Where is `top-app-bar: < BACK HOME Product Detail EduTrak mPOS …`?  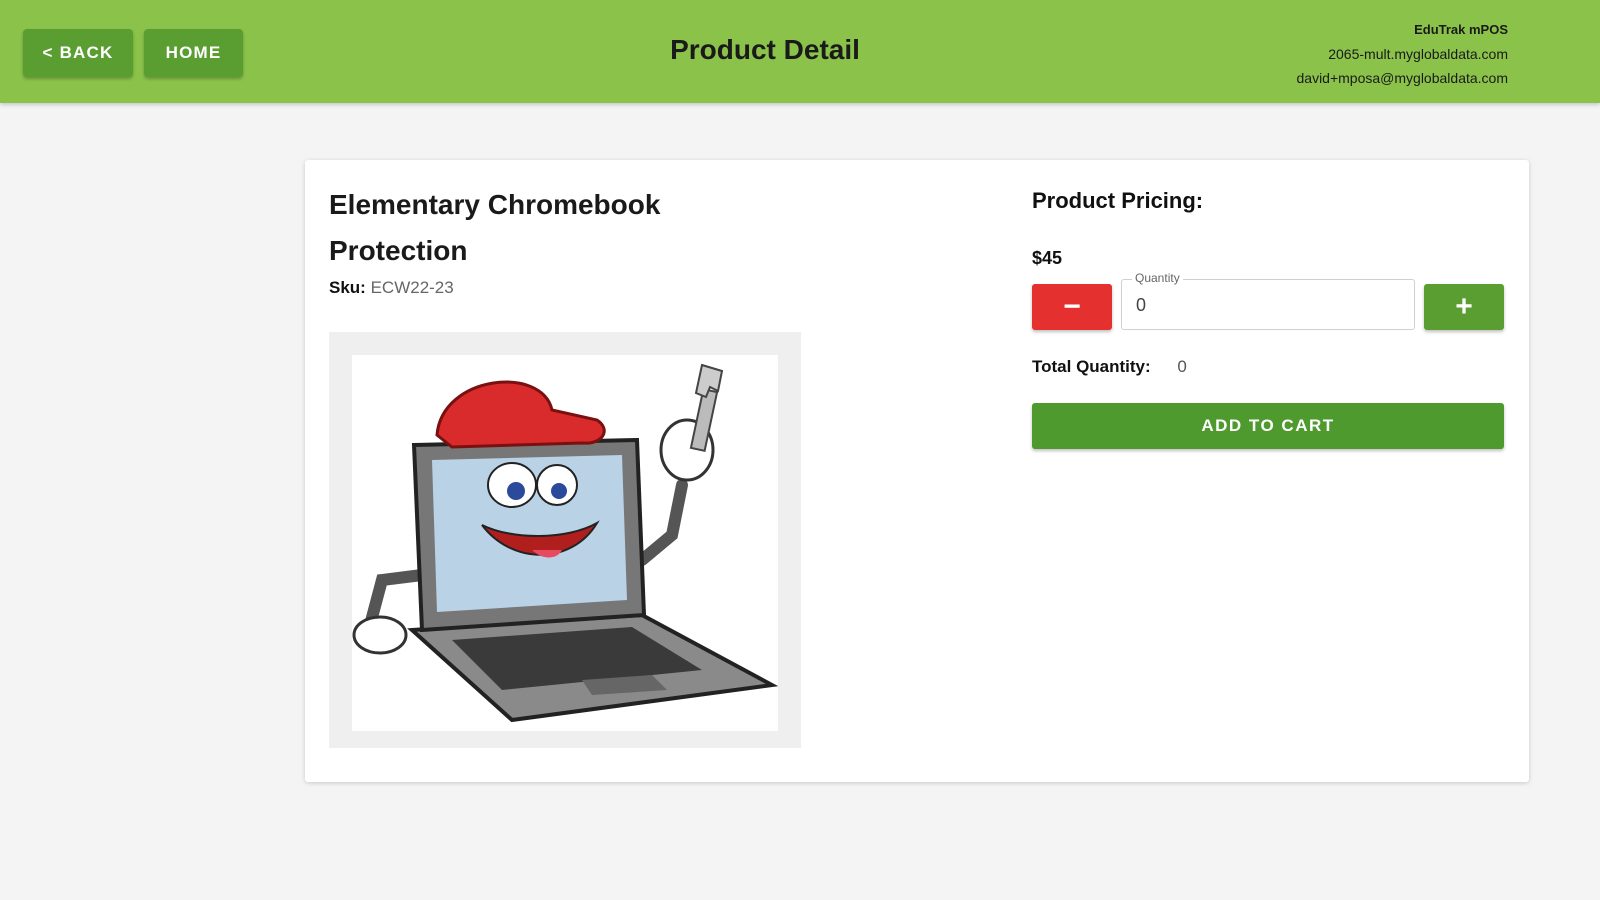
top-app-bar: < BACK HOME Product Detail EduTrak mPOS … is located at coordinates (800, 51).